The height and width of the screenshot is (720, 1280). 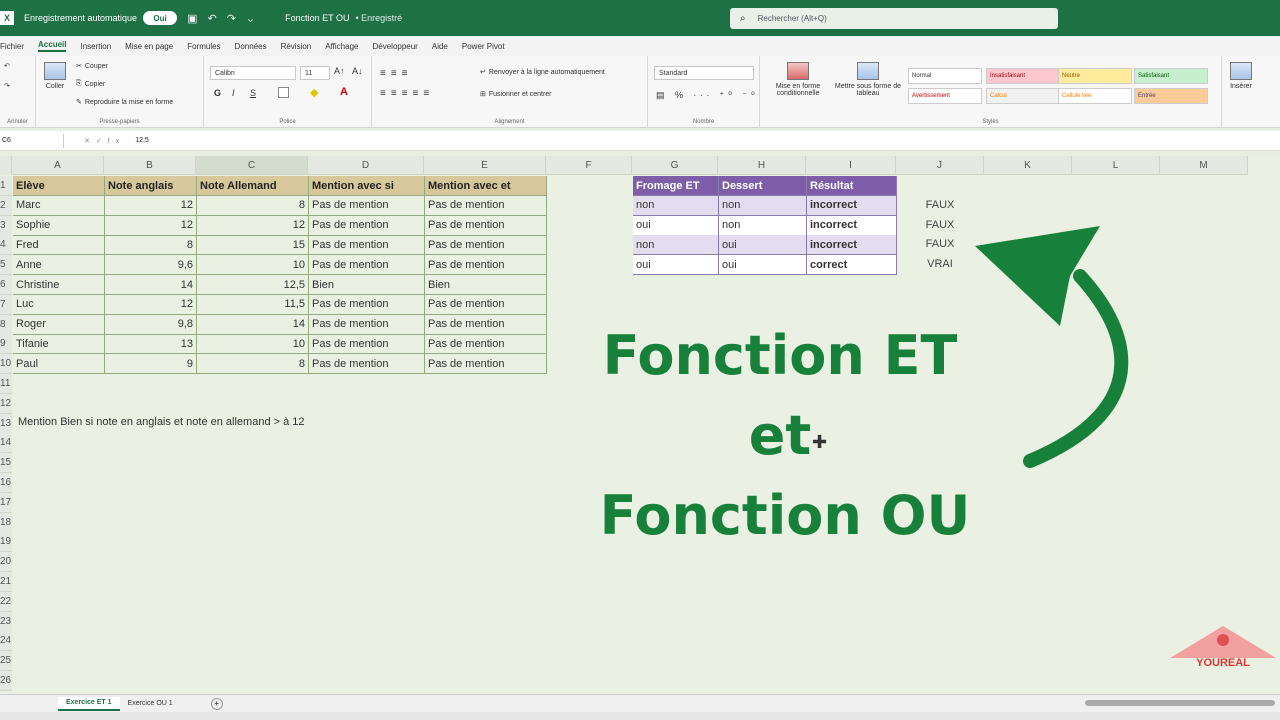 I want to click on tab-power-pivot: Power Pivot, so click(x=483, y=46).